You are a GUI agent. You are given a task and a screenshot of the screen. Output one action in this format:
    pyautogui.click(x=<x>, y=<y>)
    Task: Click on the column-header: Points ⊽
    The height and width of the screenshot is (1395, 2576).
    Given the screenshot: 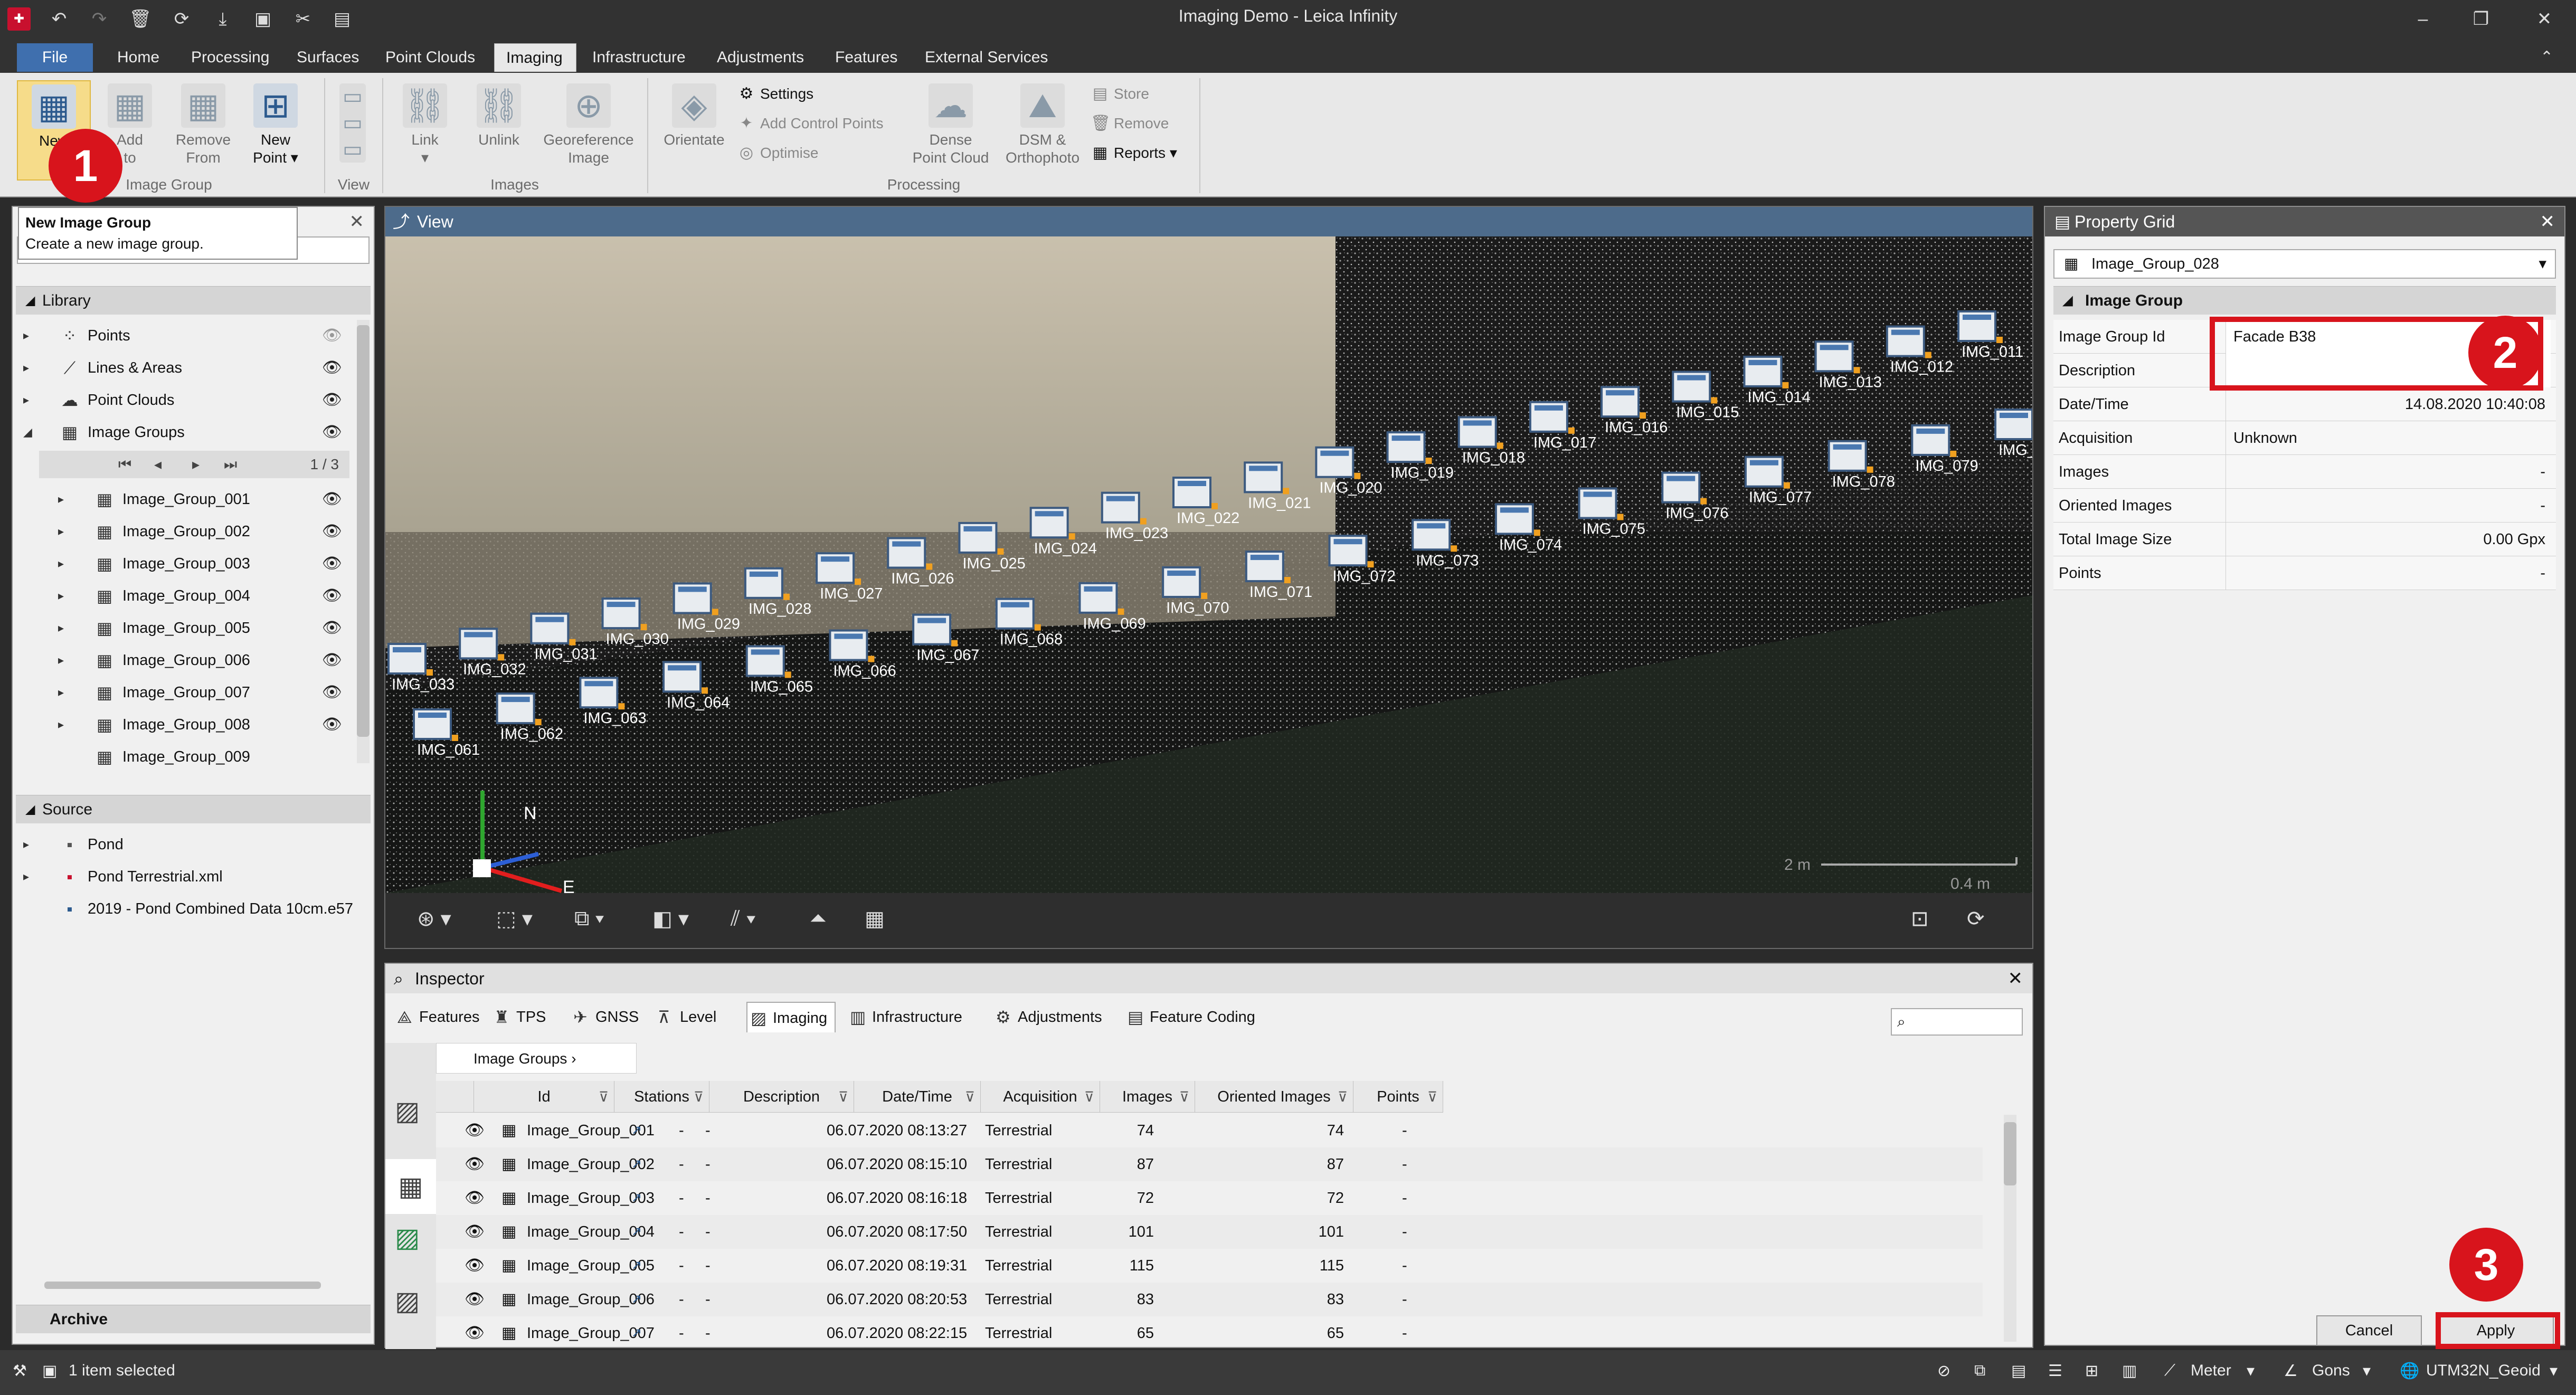 What is the action you would take?
    pyautogui.click(x=1398, y=1097)
    